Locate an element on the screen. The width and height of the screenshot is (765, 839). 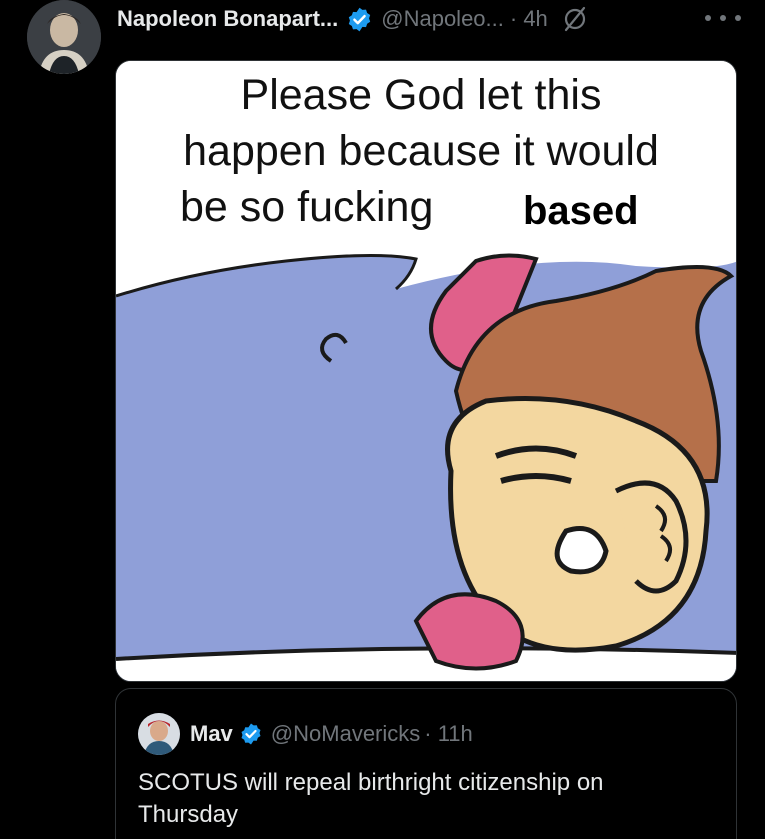
quoted-author-avatar is located at coordinates (159, 734).